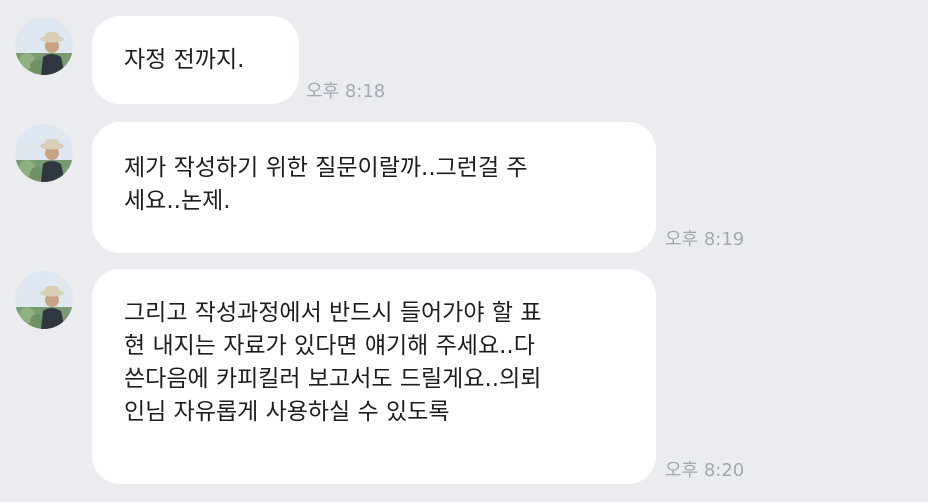 This screenshot has height=502, width=928. I want to click on message-timestamp: 오후 8:18, so click(346, 91).